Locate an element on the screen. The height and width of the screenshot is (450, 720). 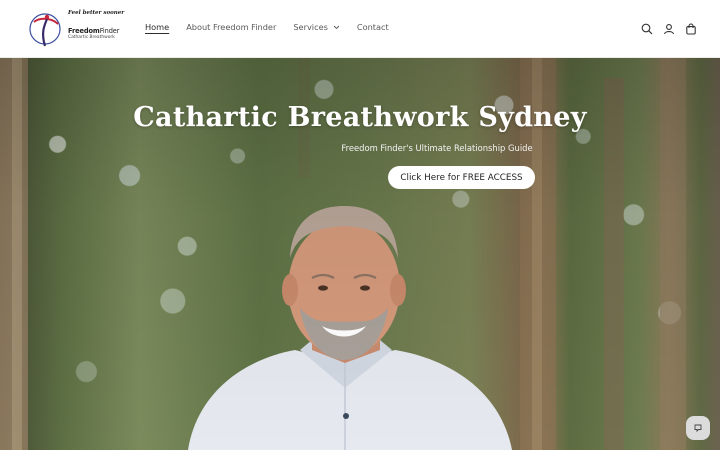
nav-item-contact: Contact is located at coordinates (373, 27).